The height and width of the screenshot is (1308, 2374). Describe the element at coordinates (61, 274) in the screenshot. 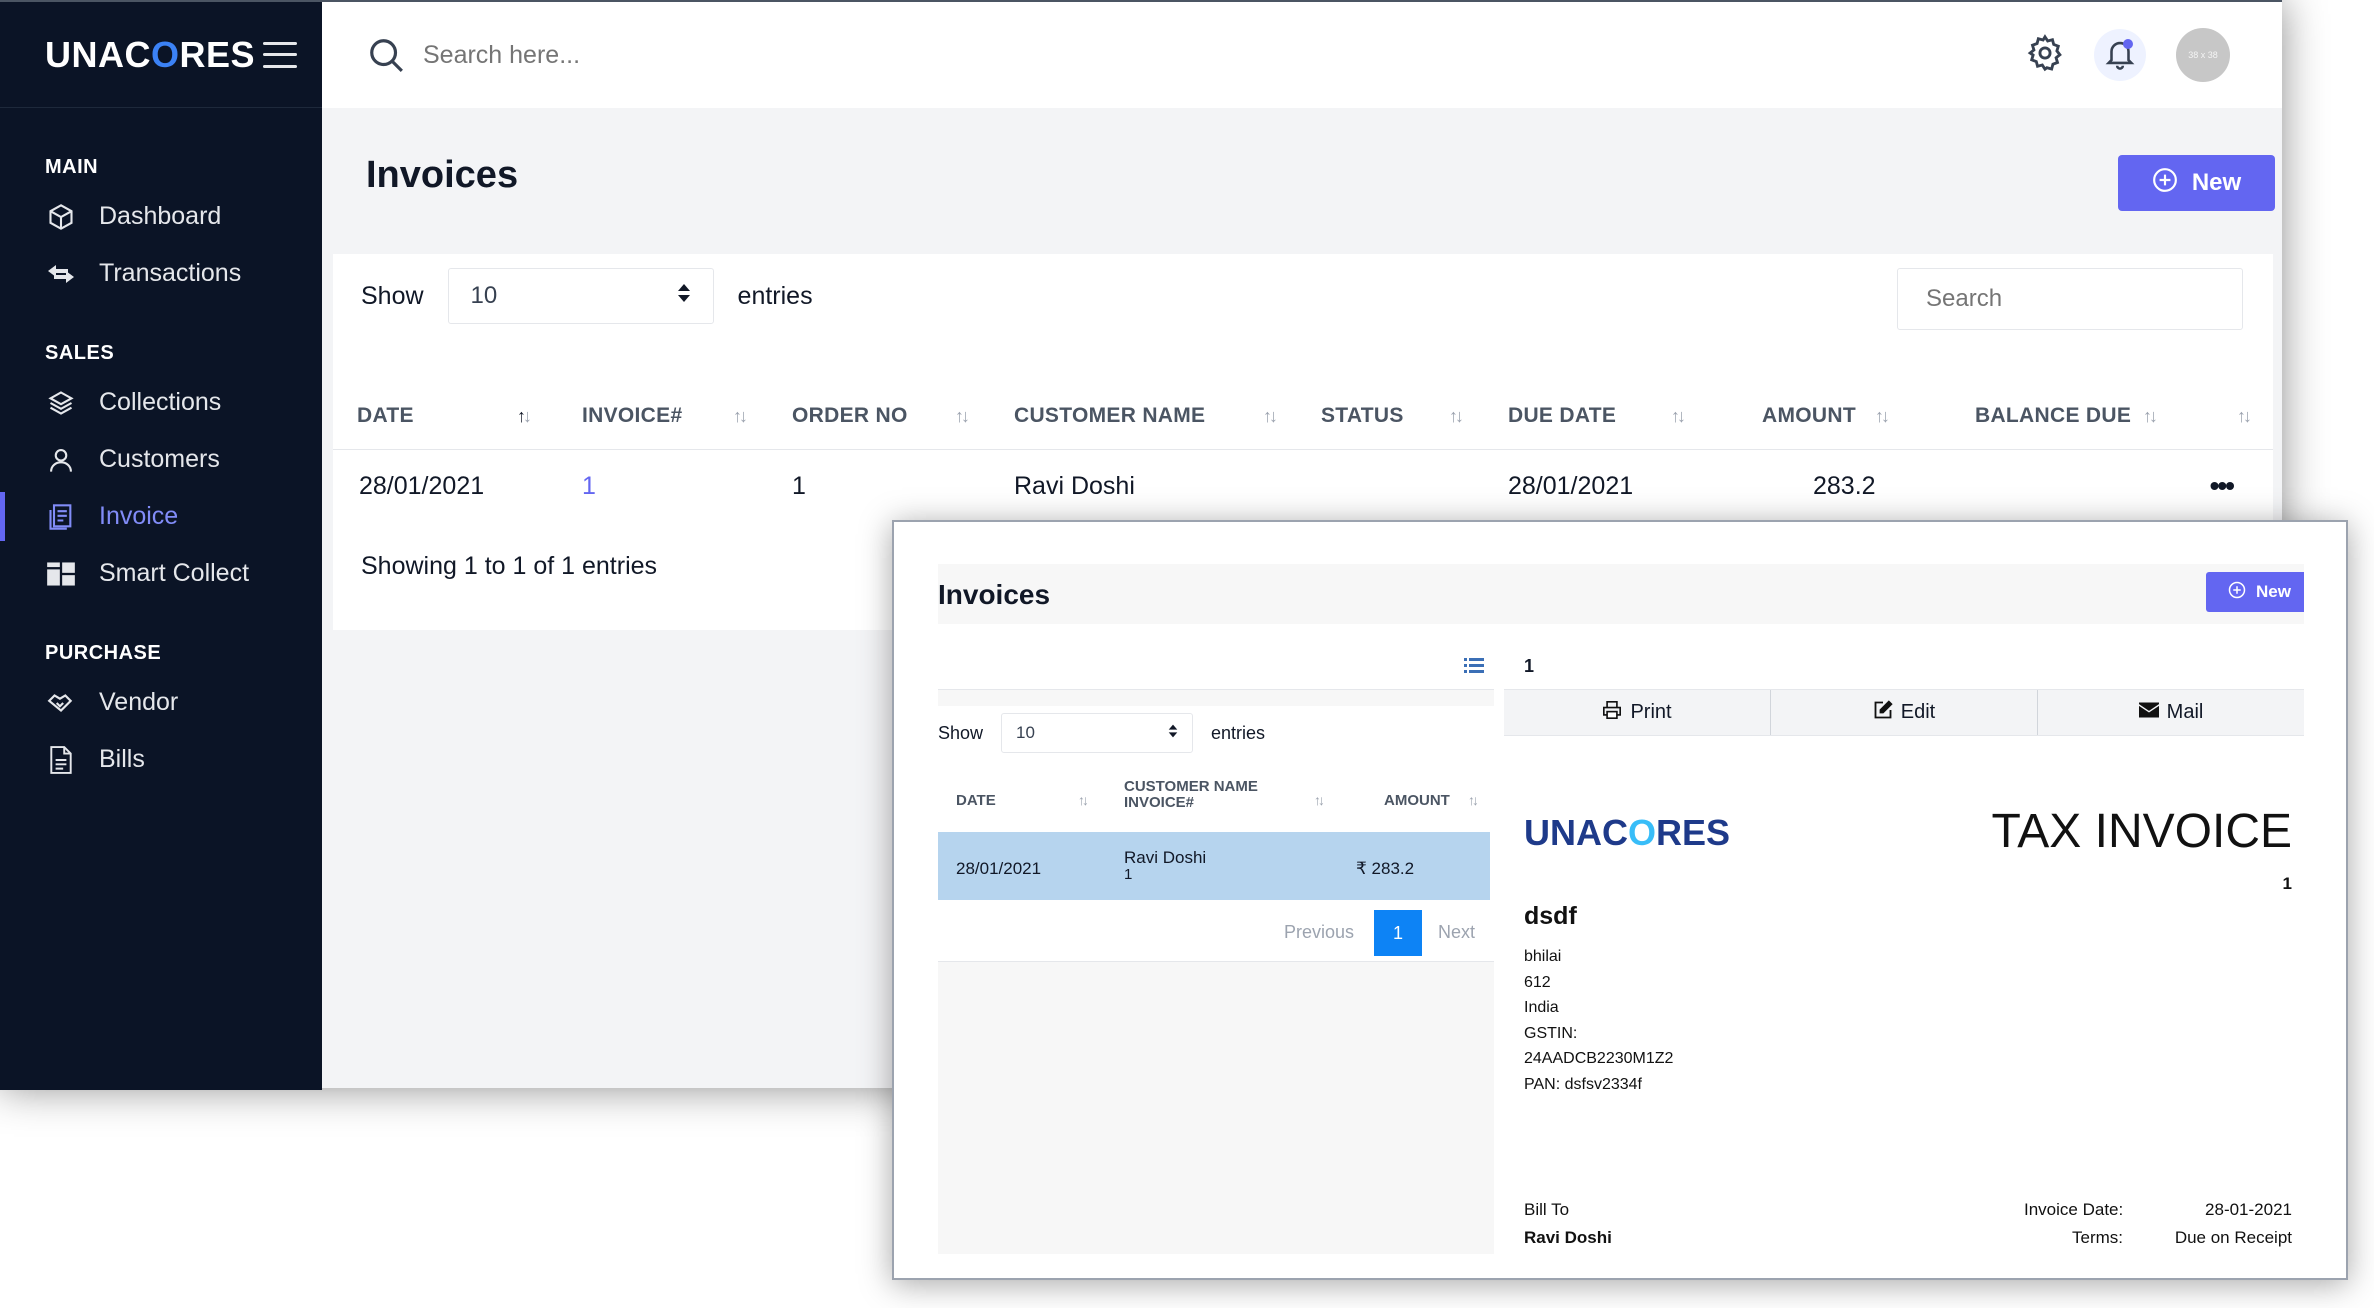

I see `arrows-exchange-icon` at that location.